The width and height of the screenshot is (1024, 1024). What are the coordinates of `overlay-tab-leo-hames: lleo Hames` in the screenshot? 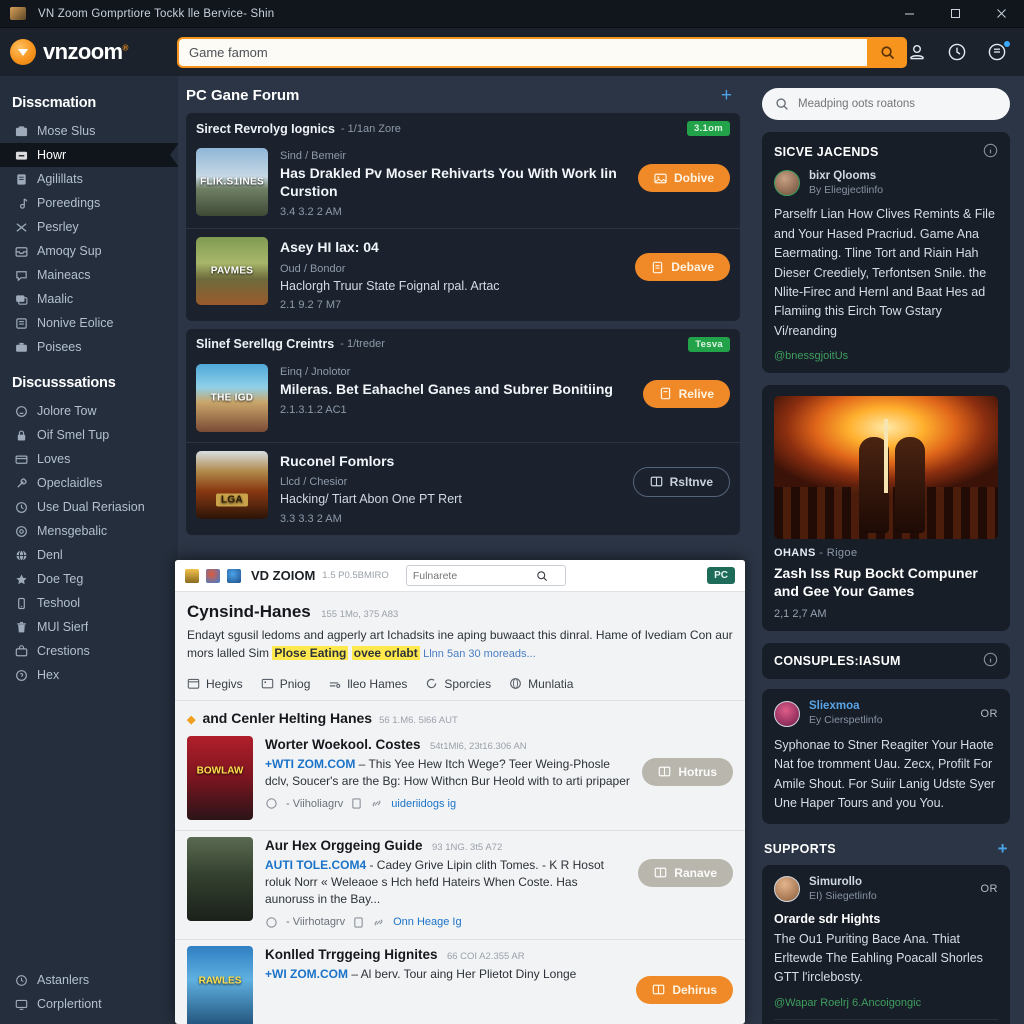 It's located at (367, 684).